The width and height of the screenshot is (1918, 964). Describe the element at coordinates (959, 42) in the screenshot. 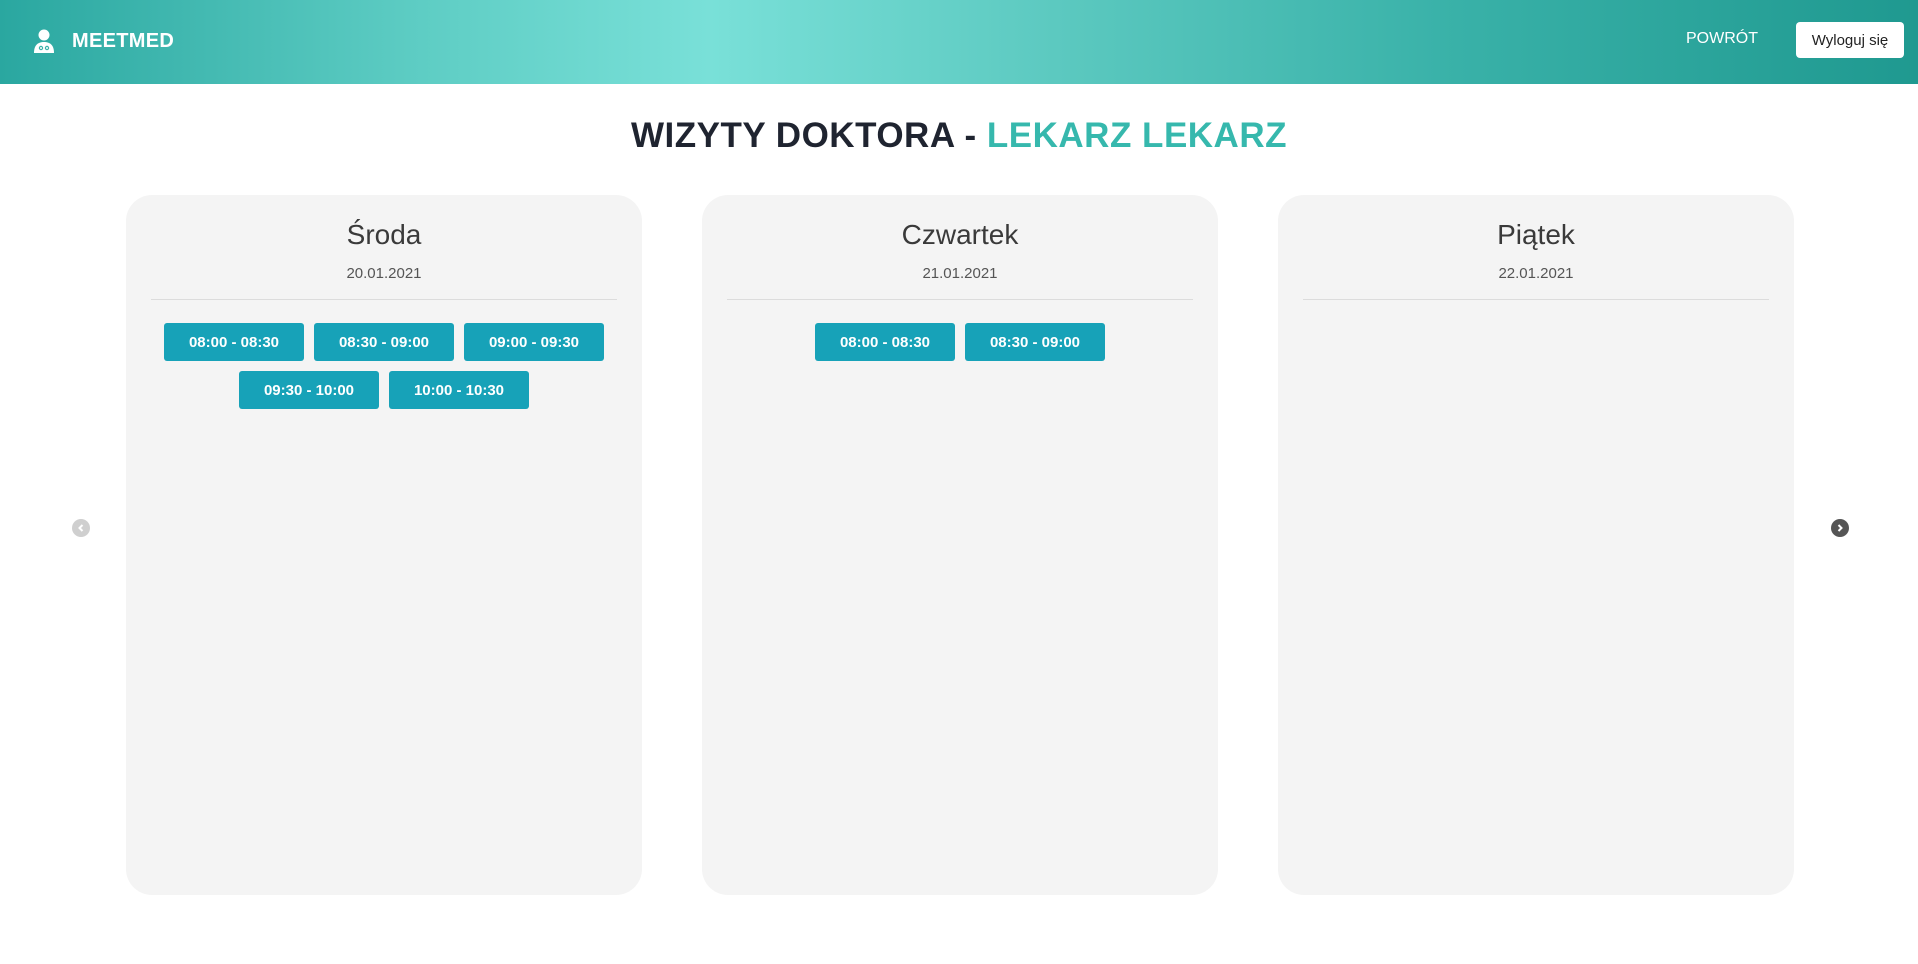

I see `top-navbar: MEETMED POWRÓT Wyloguj się` at that location.